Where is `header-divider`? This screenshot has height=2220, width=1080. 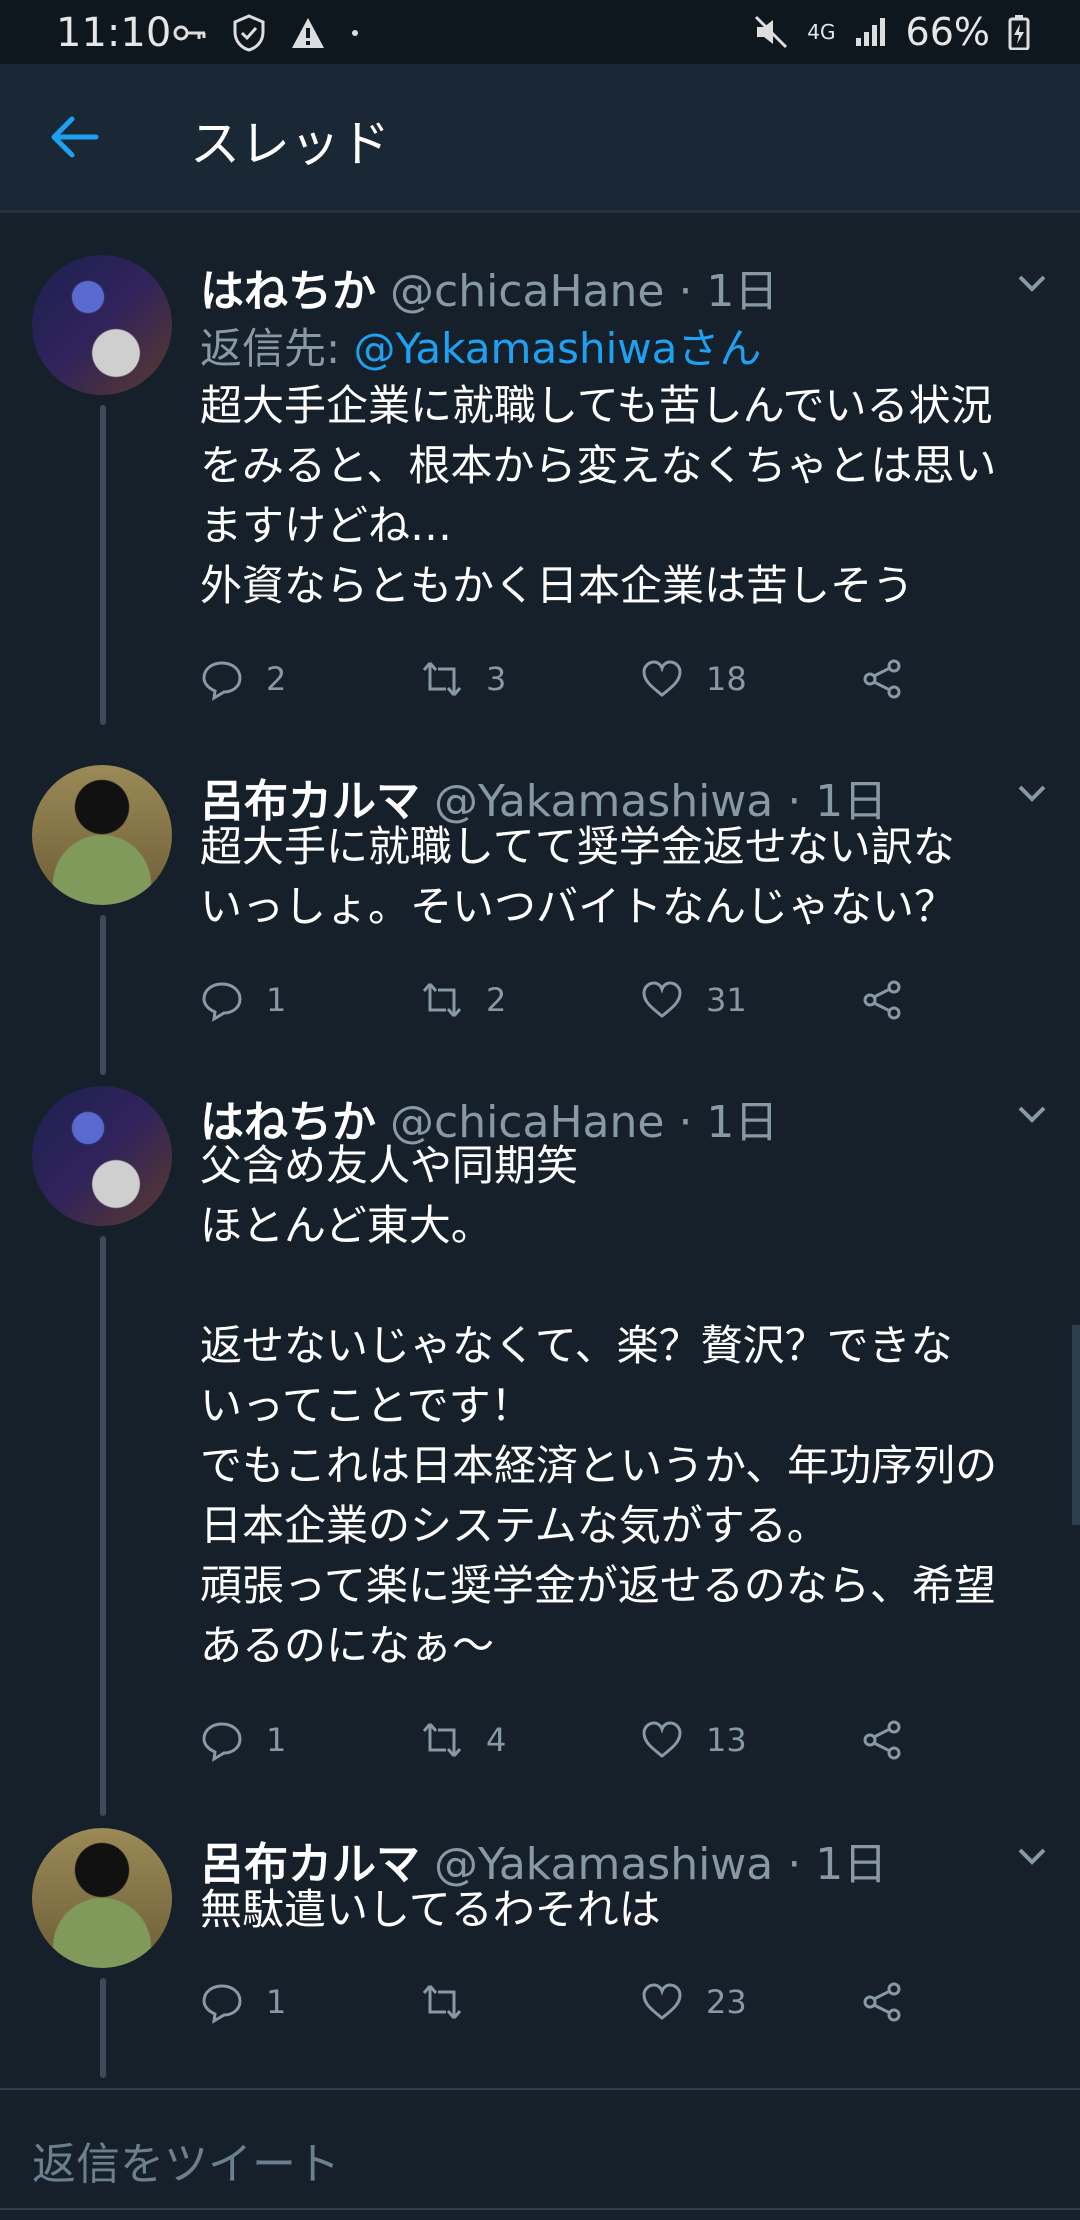 header-divider is located at coordinates (540, 211).